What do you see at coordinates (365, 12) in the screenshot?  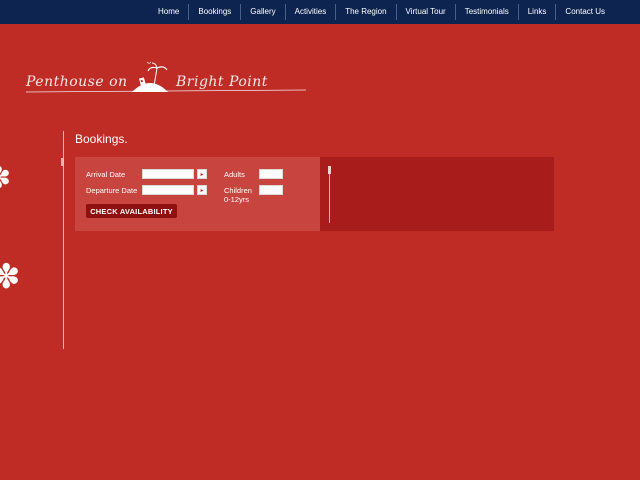 I see `nav-the-region: The Region` at bounding box center [365, 12].